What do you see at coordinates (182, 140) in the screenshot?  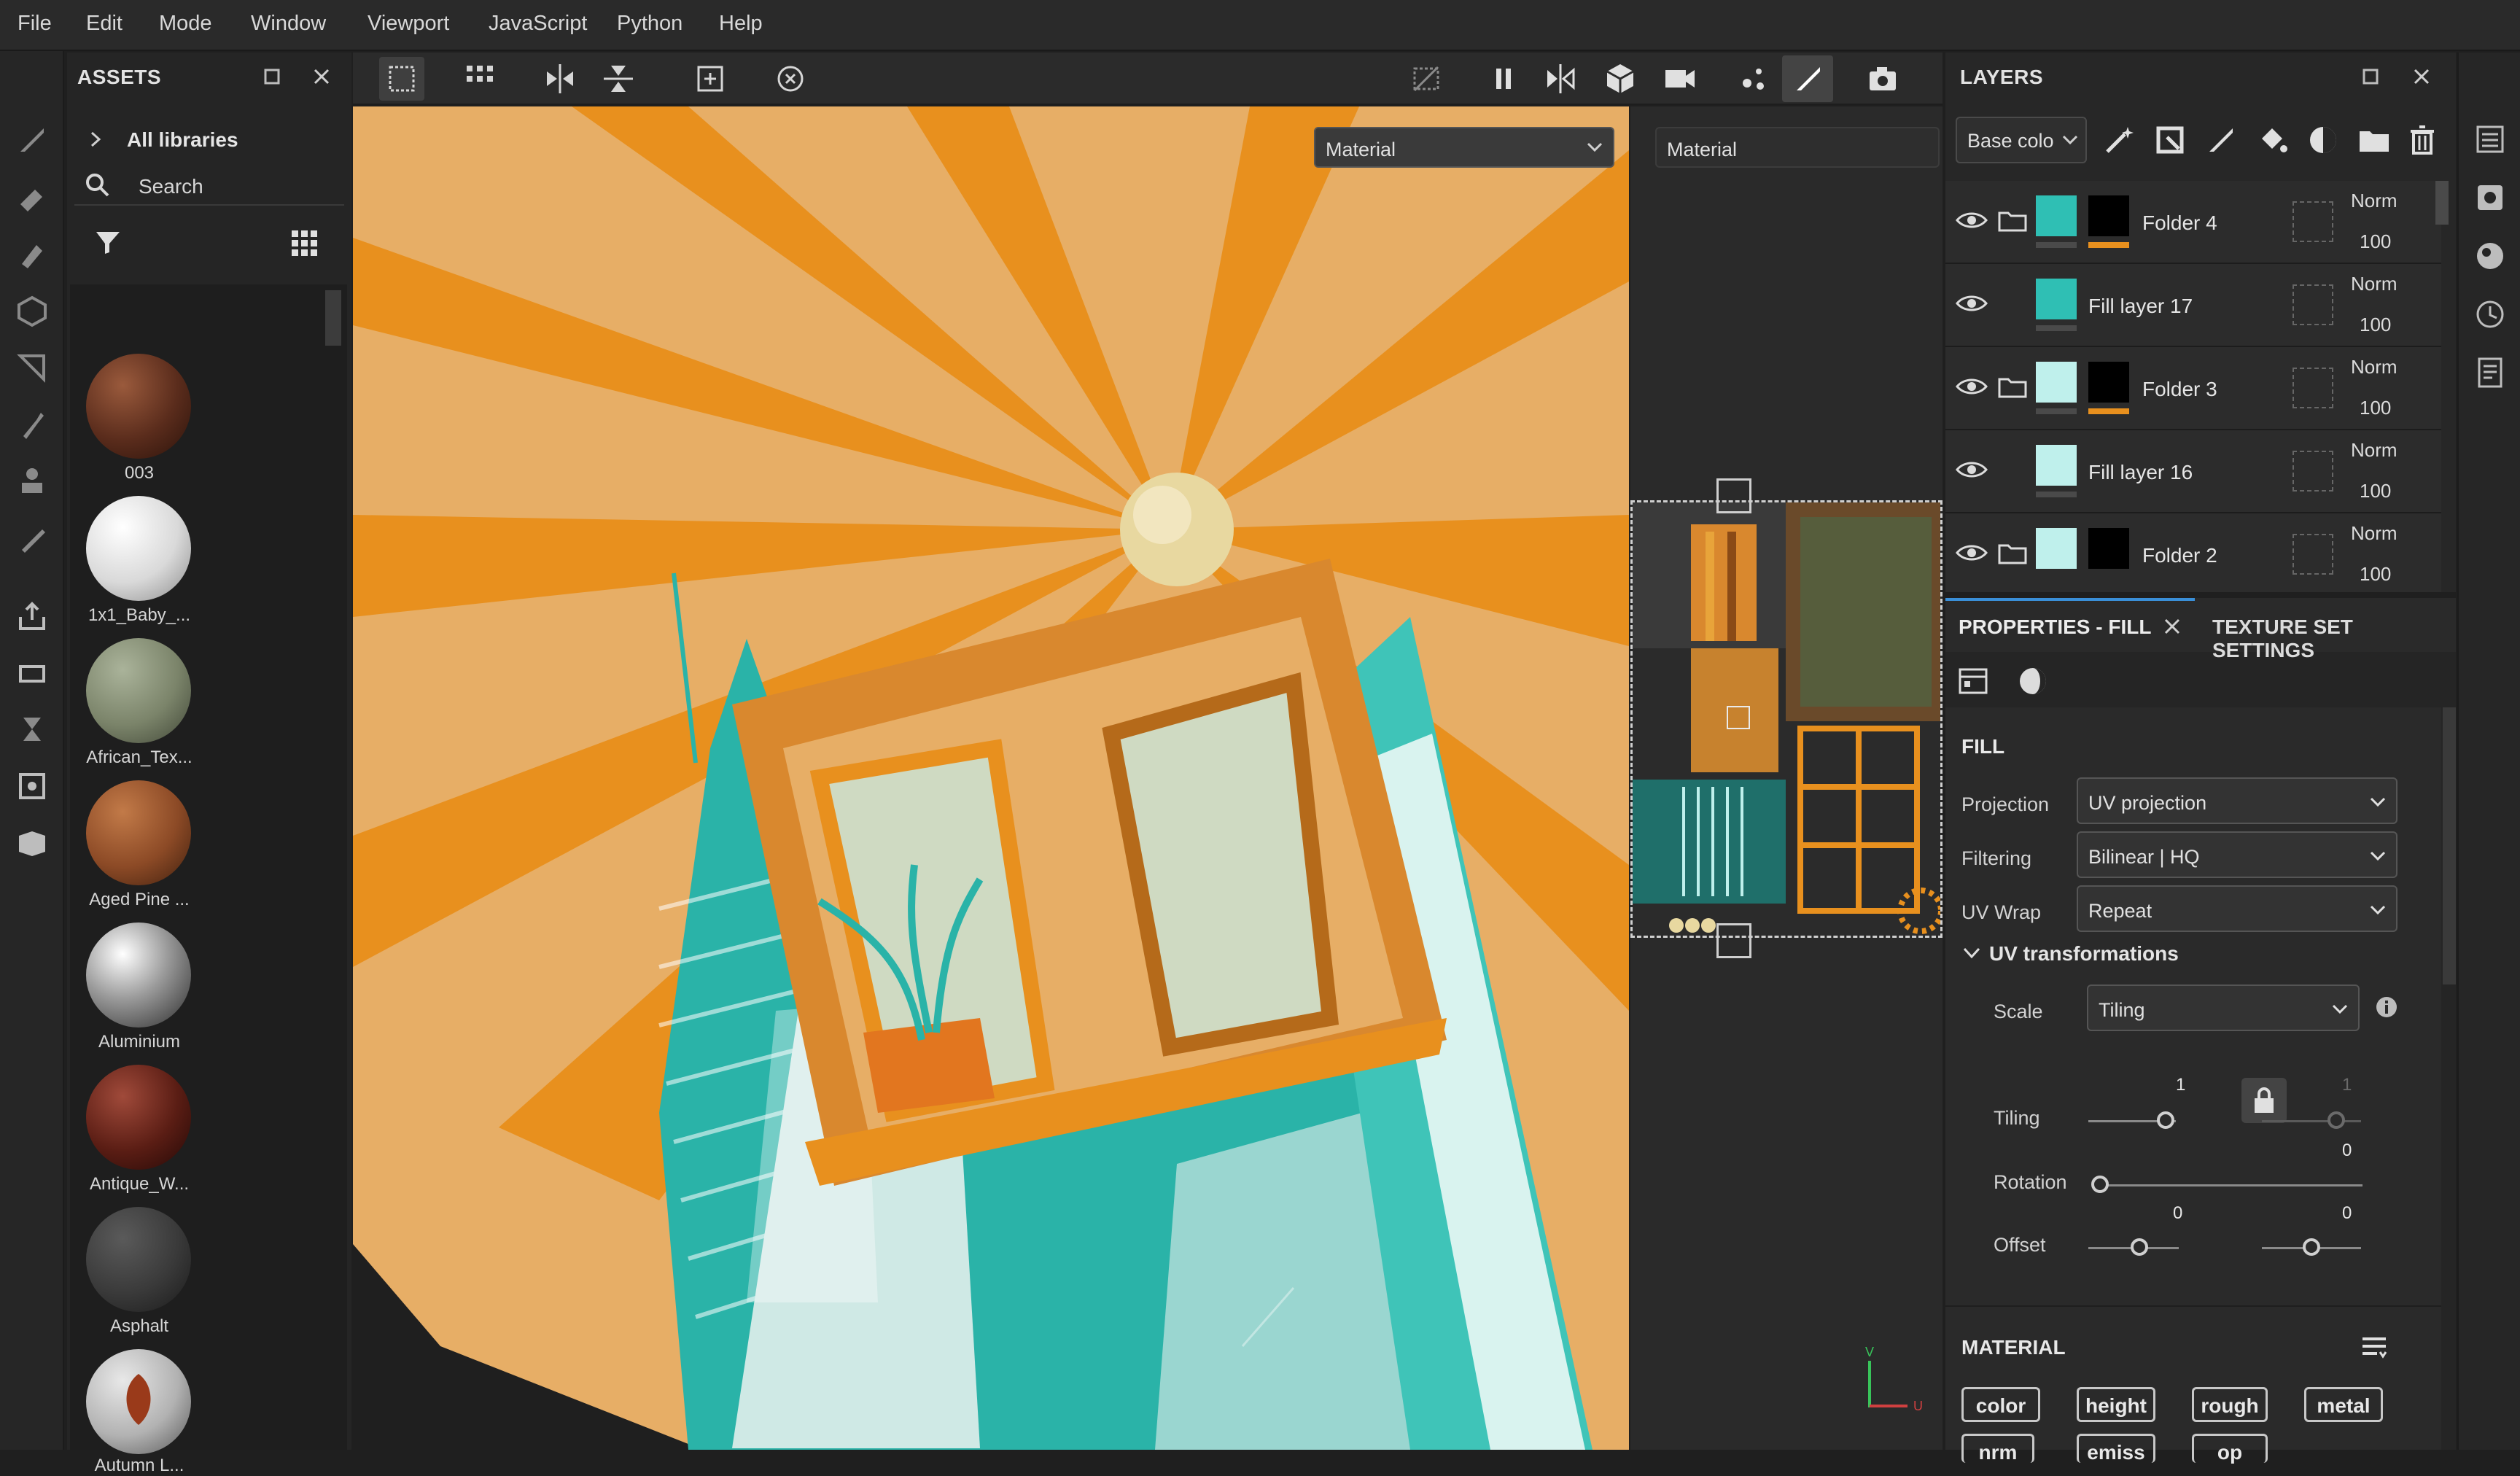 I see `all-libraries: All libraries` at bounding box center [182, 140].